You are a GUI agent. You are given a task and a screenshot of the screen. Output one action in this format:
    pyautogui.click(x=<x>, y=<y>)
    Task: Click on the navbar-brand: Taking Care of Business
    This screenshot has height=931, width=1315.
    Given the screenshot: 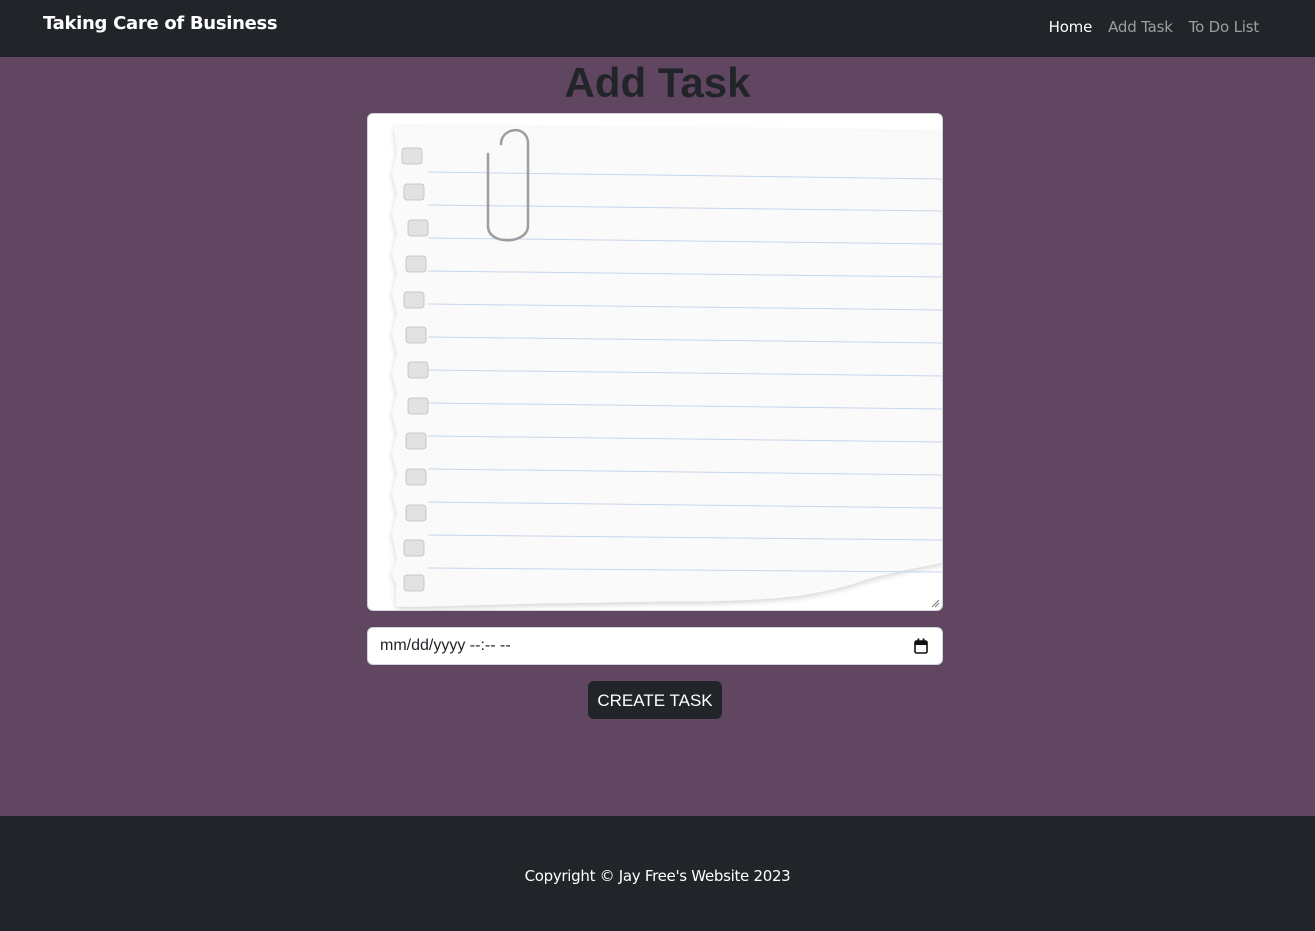 What is the action you would take?
    pyautogui.click(x=160, y=23)
    